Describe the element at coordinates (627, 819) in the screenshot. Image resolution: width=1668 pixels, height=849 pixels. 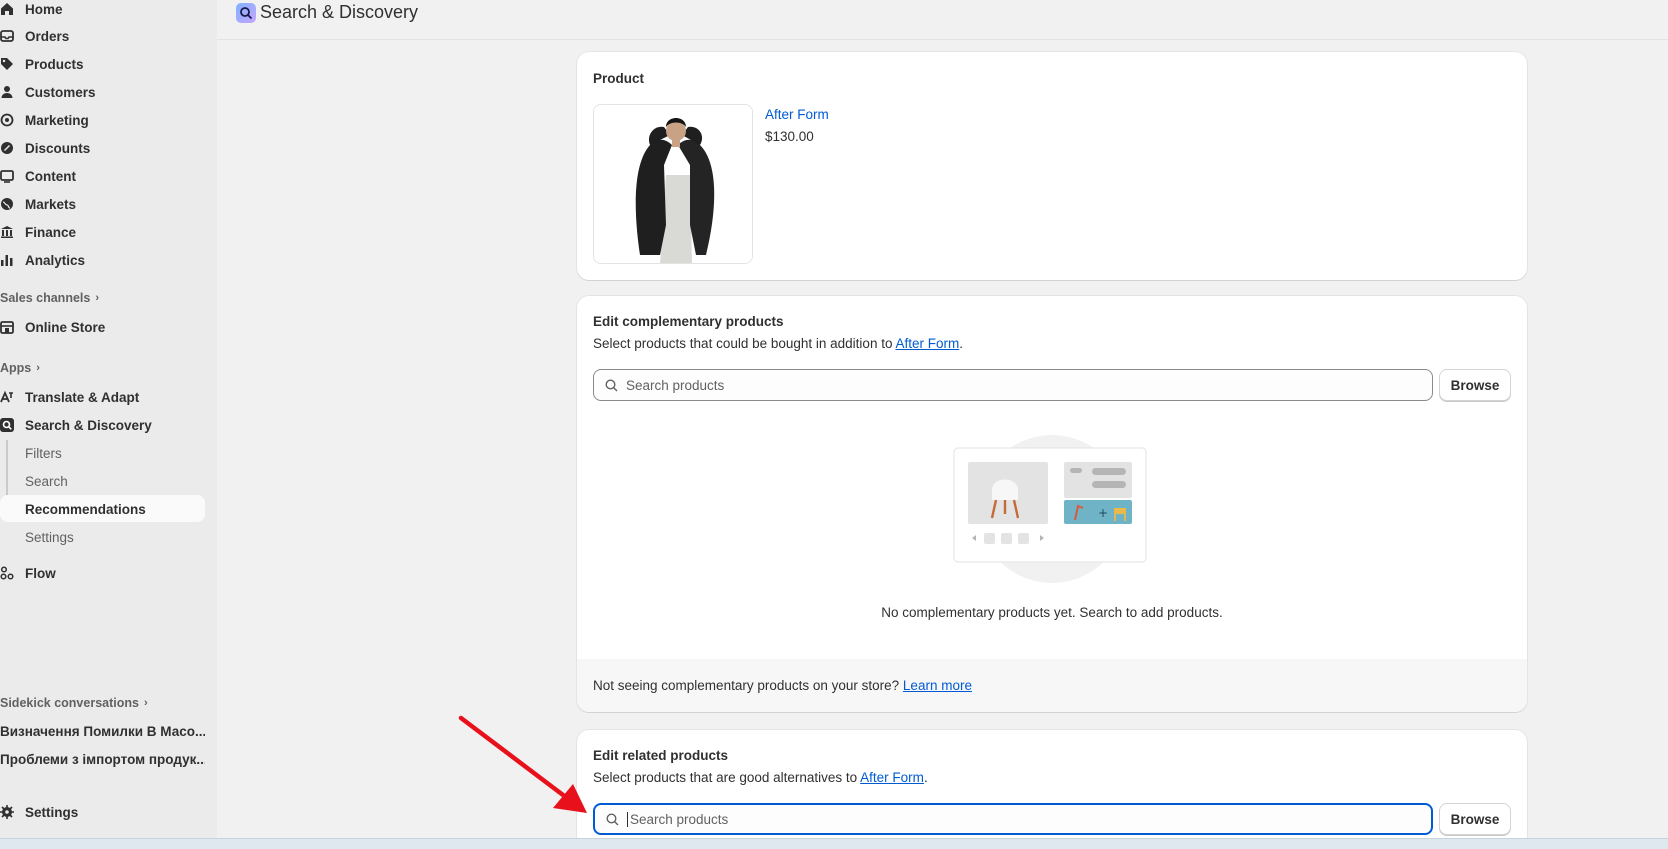
I see `text-caret` at that location.